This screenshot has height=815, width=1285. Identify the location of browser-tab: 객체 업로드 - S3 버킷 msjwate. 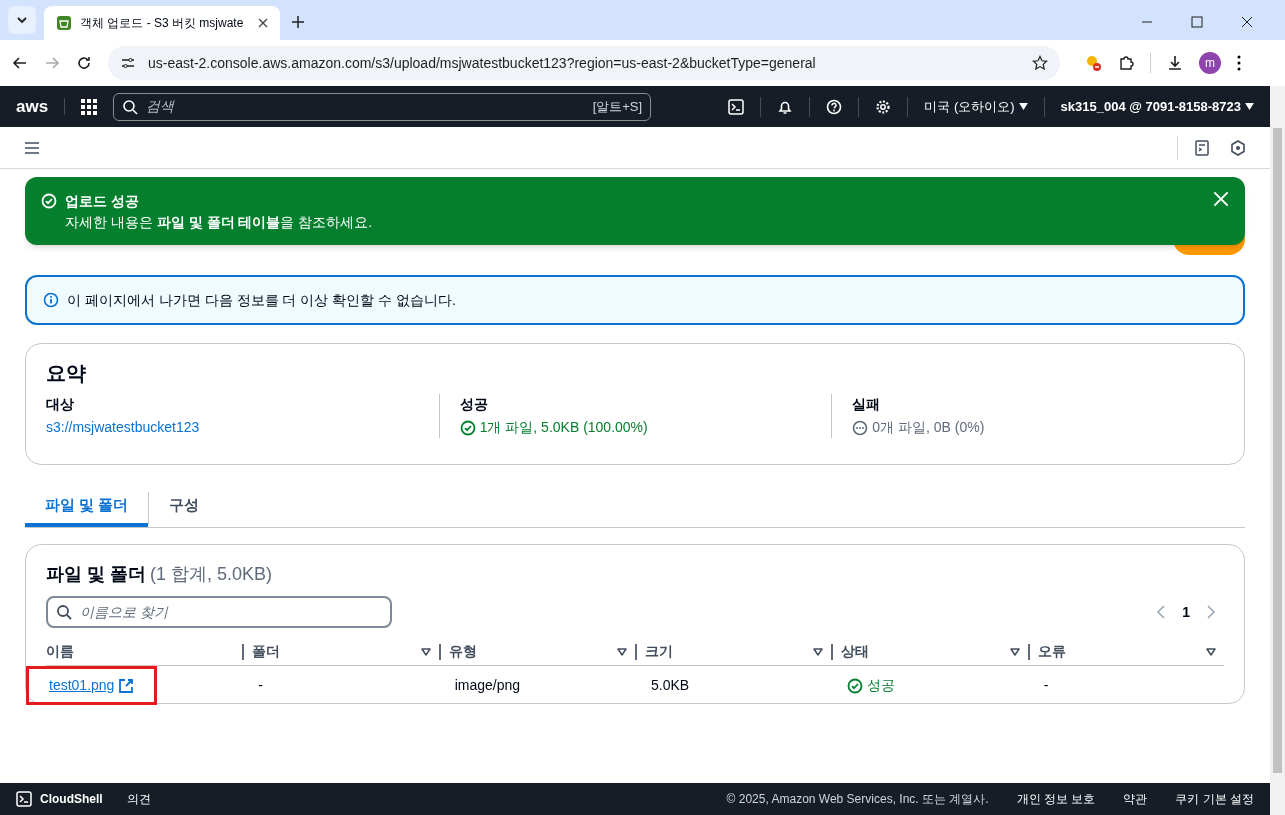
(162, 23).